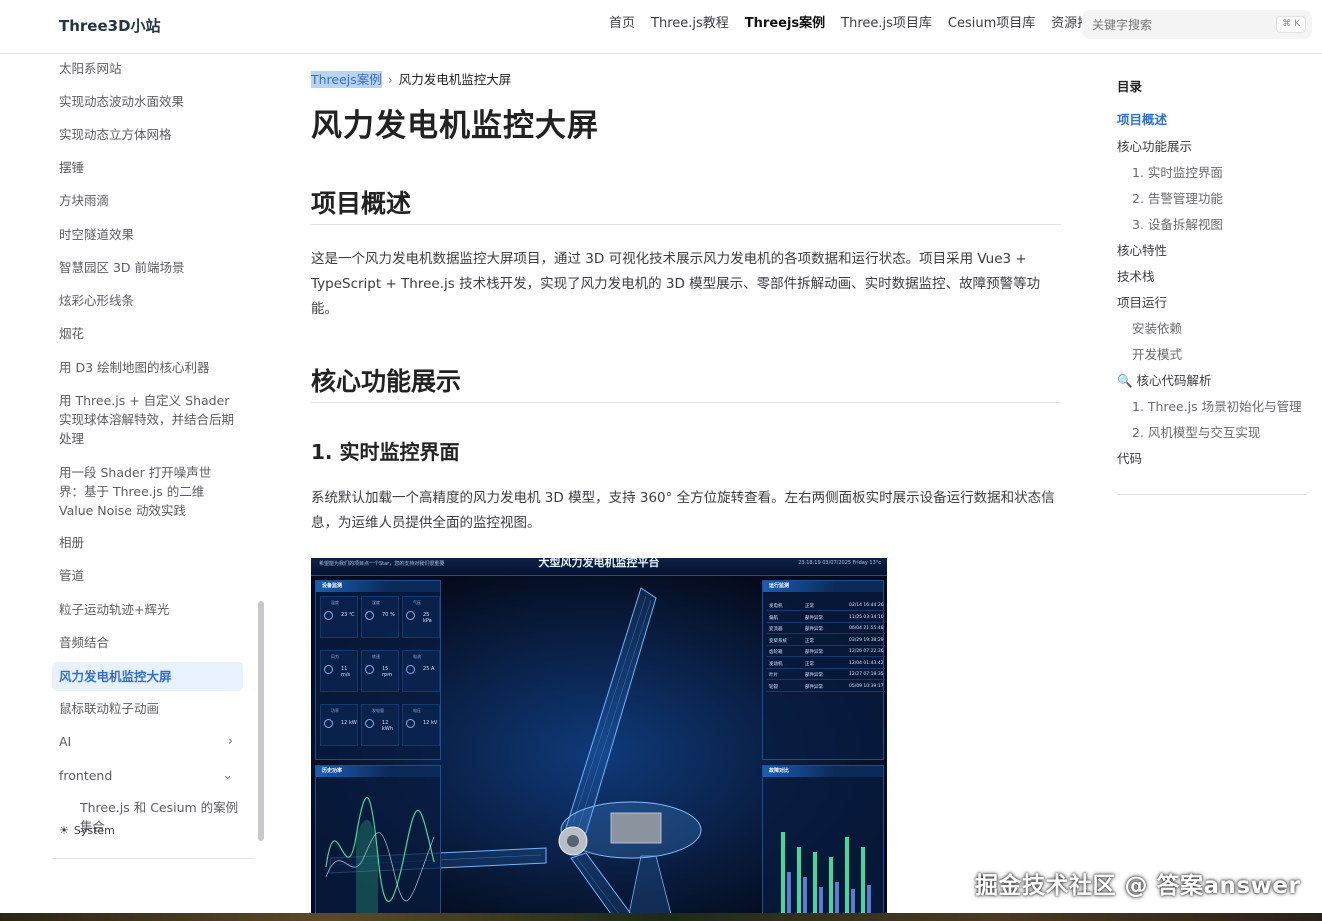 The width and height of the screenshot is (1322, 921). What do you see at coordinates (421, 617) in the screenshot?
I see `metric-card: 气压 25 kPa` at bounding box center [421, 617].